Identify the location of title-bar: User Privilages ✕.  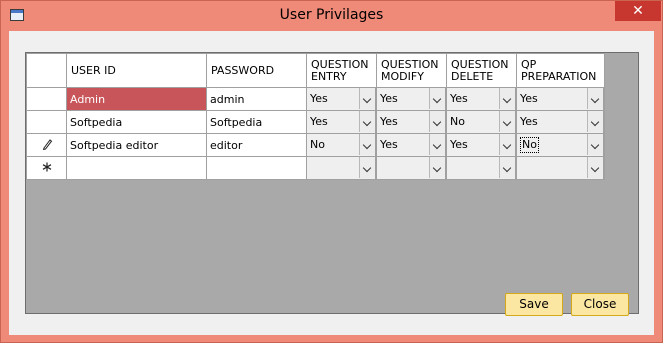
(331, 16).